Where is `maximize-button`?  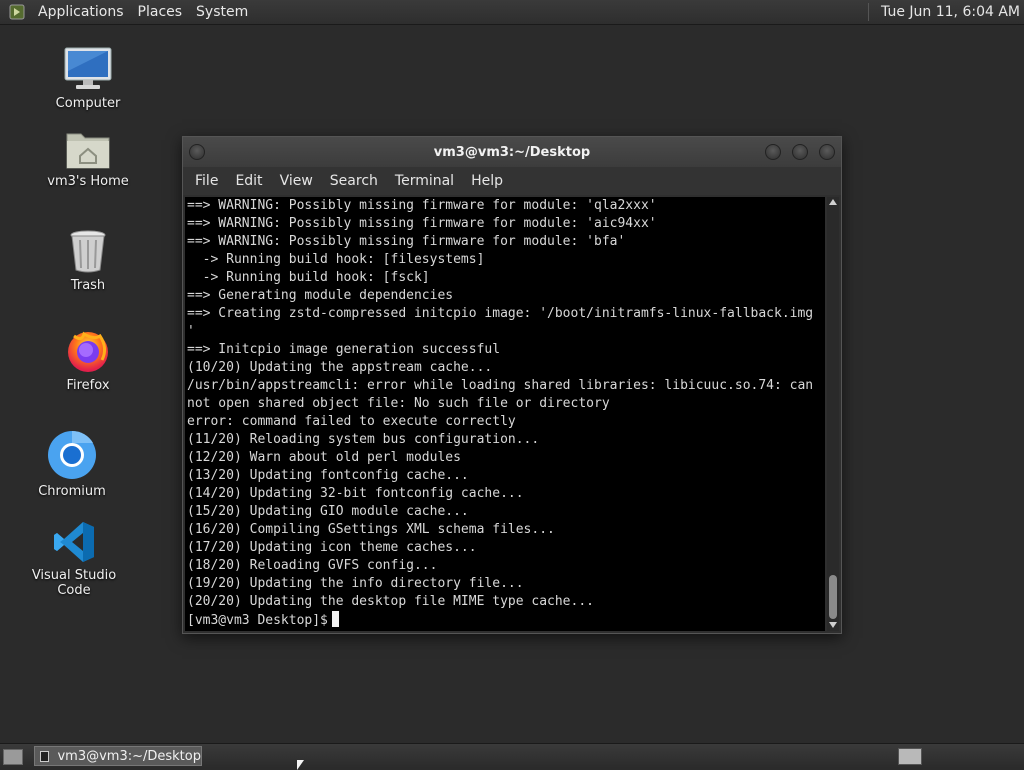 maximize-button is located at coordinates (800, 152).